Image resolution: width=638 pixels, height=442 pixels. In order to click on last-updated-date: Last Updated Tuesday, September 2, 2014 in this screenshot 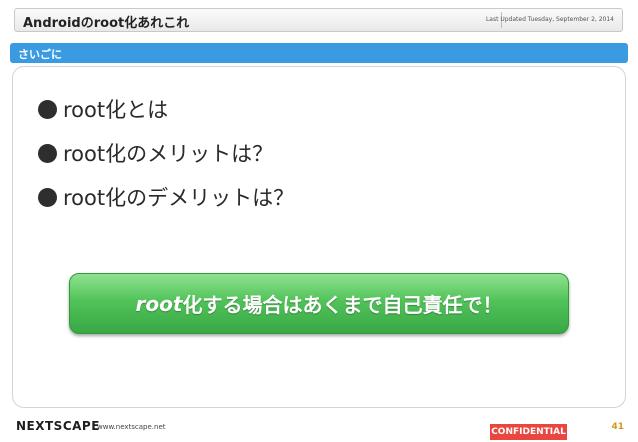, I will do `click(549, 19)`.